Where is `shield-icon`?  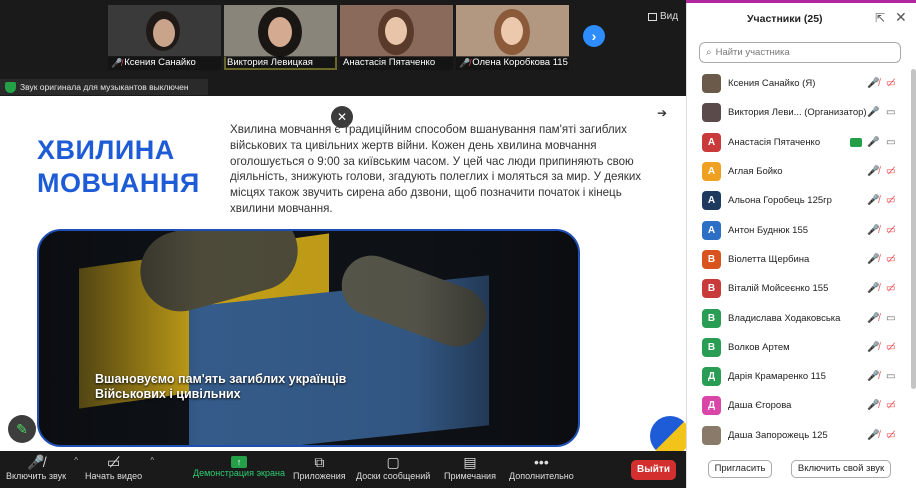 shield-icon is located at coordinates (10, 87).